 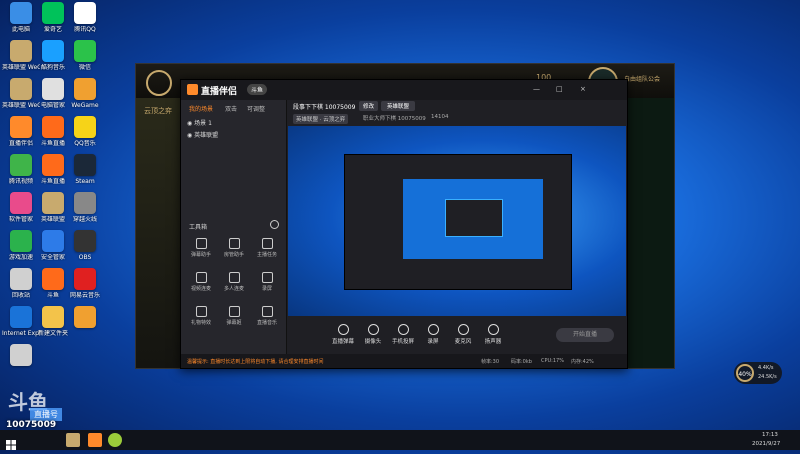 What do you see at coordinates (266, 323) in the screenshot?
I see `tool-label: 直播音乐` at bounding box center [266, 323].